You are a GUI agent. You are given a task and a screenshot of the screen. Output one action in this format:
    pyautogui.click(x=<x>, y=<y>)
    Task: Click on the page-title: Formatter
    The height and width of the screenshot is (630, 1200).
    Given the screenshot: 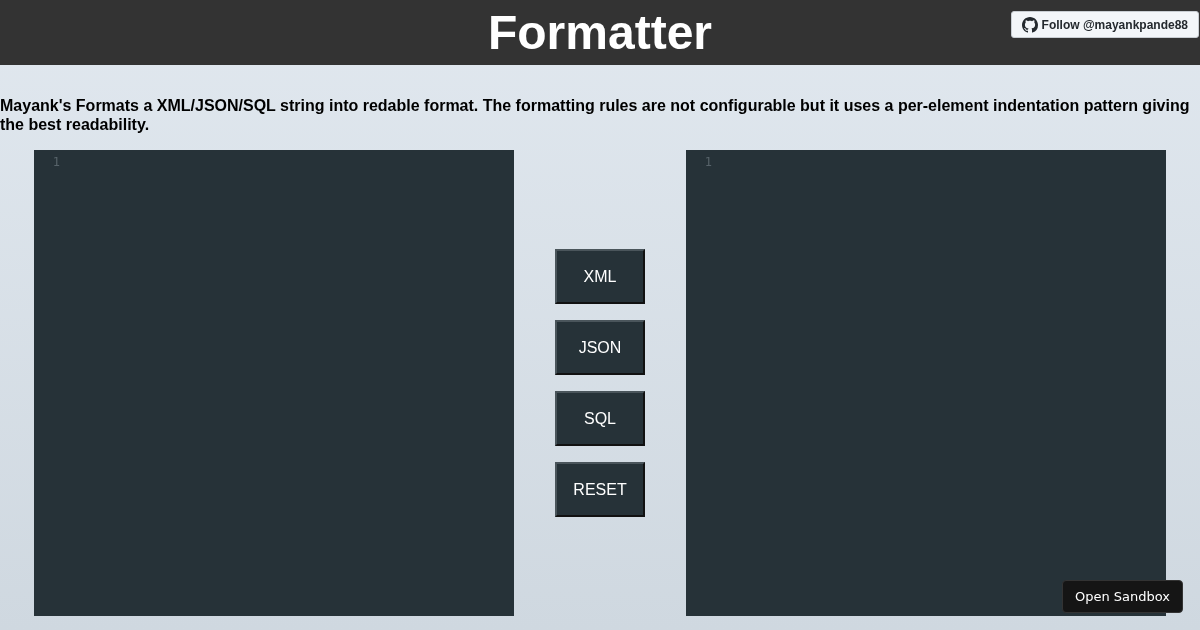 What is the action you would take?
    pyautogui.click(x=599, y=32)
    